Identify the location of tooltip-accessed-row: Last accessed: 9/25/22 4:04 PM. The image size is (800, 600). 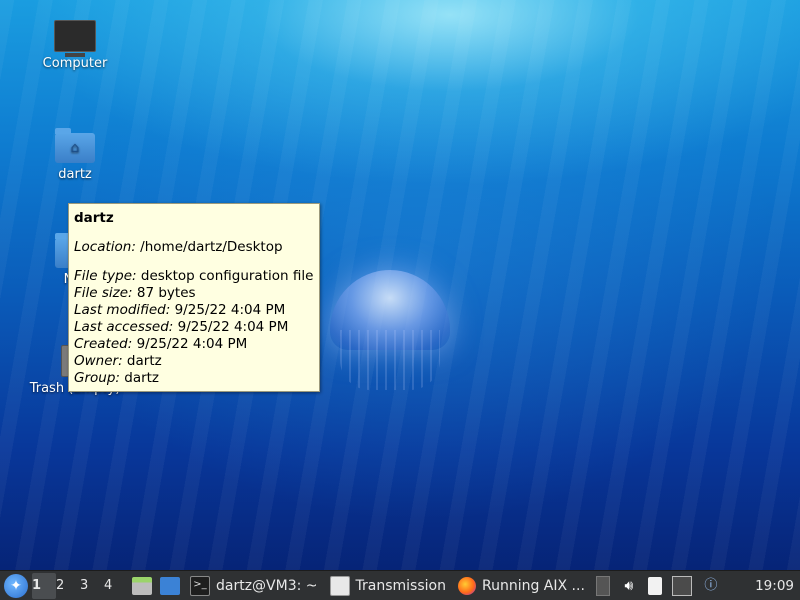
(195, 327).